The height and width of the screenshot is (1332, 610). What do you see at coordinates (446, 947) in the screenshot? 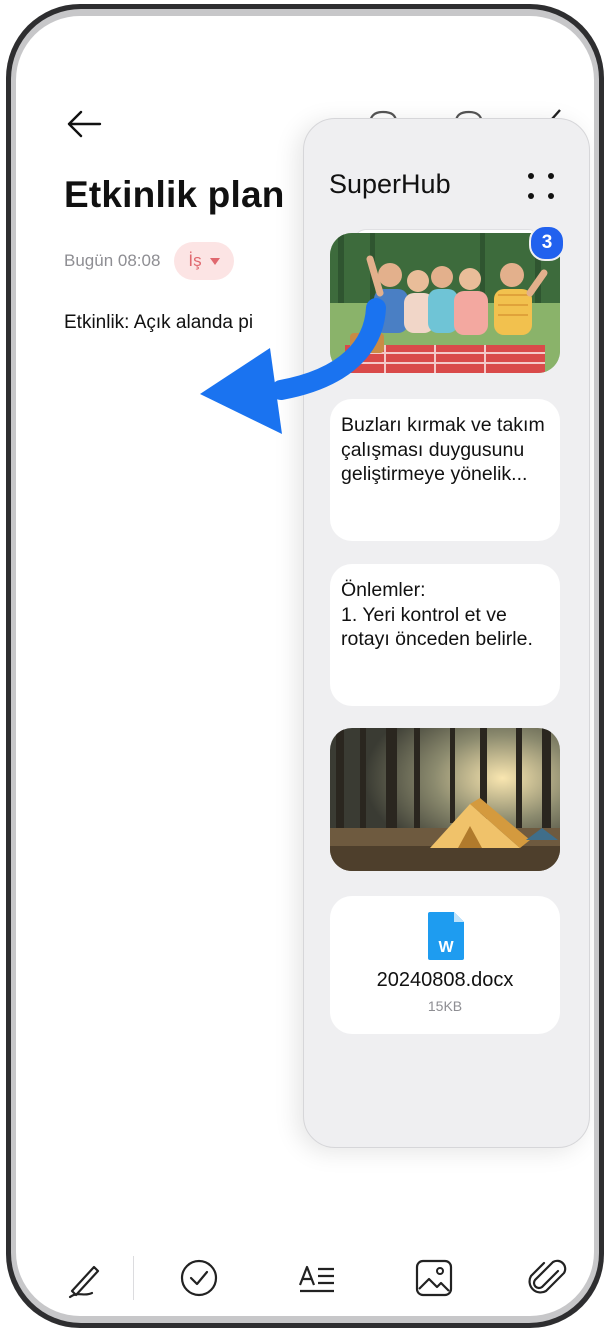
I see `file-type-letter: W` at bounding box center [446, 947].